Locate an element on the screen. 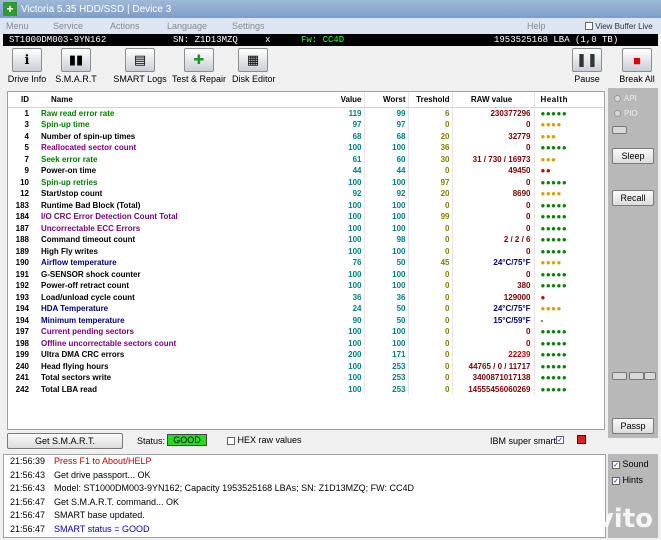 Image resolution: width=661 pixels, height=540 pixels. pause-button: ❚❚ Pause is located at coordinates (587, 68).